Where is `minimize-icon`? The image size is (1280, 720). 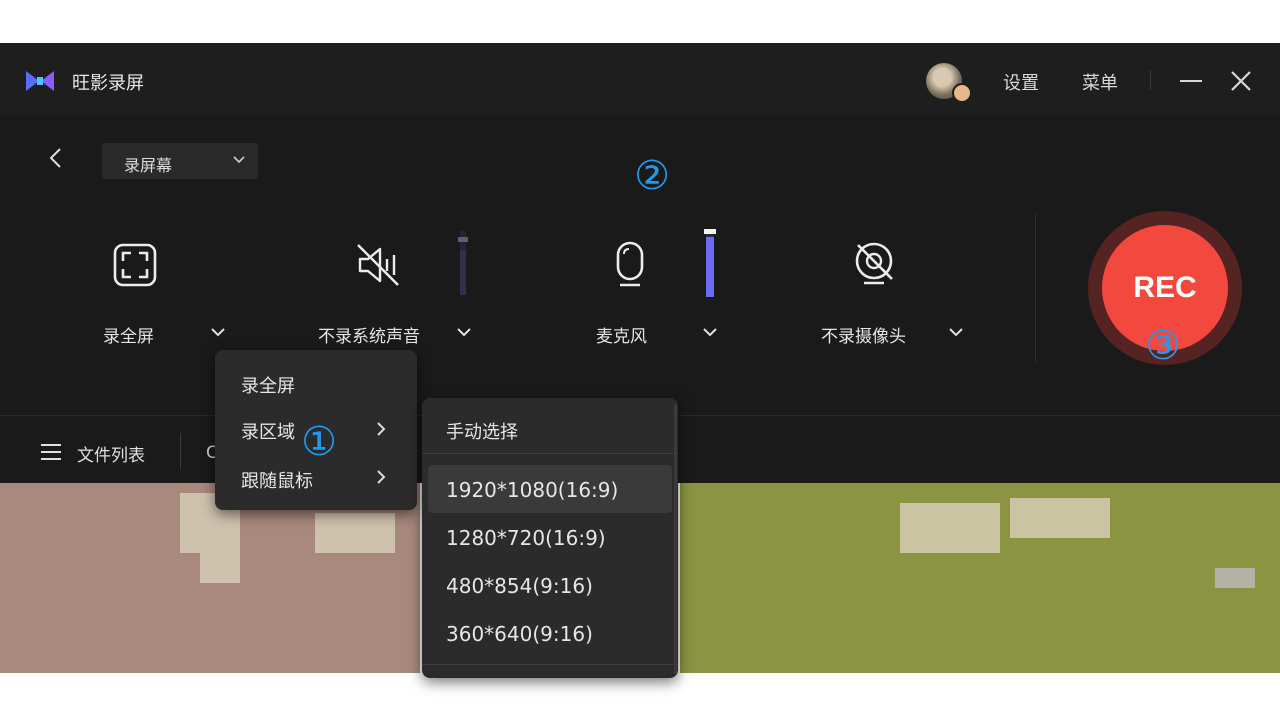 minimize-icon is located at coordinates (1191, 81).